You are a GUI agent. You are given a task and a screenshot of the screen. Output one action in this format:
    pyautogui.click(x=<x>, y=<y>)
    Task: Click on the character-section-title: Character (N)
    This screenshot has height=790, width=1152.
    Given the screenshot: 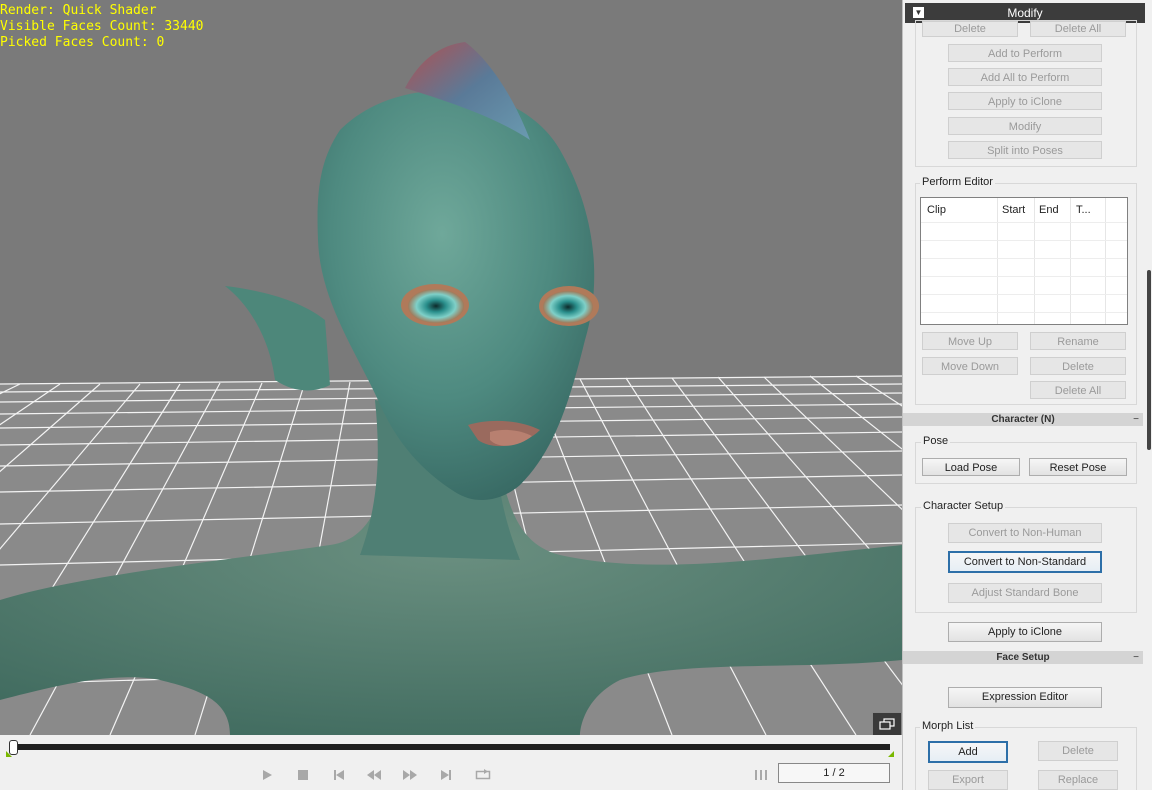 What is the action you would take?
    pyautogui.click(x=1023, y=419)
    